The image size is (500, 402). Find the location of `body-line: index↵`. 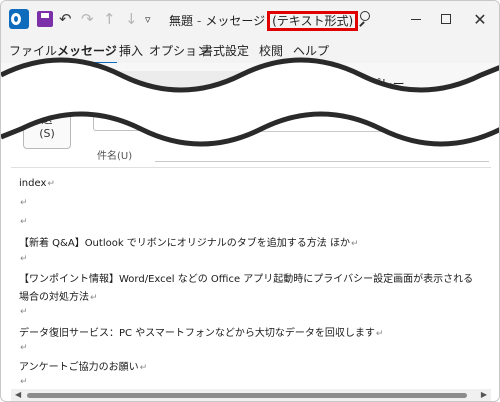

body-line: index↵ is located at coordinates (37, 183).